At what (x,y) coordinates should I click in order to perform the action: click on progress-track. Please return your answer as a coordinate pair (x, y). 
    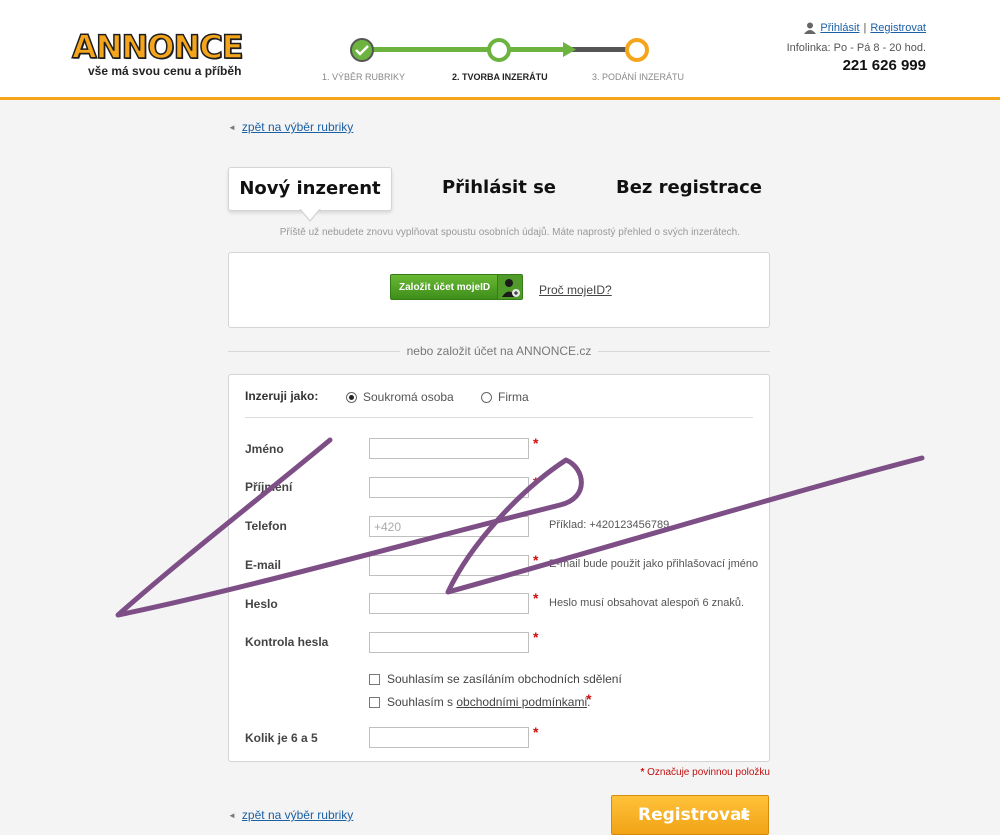
    Looking at the image, I should click on (499, 50).